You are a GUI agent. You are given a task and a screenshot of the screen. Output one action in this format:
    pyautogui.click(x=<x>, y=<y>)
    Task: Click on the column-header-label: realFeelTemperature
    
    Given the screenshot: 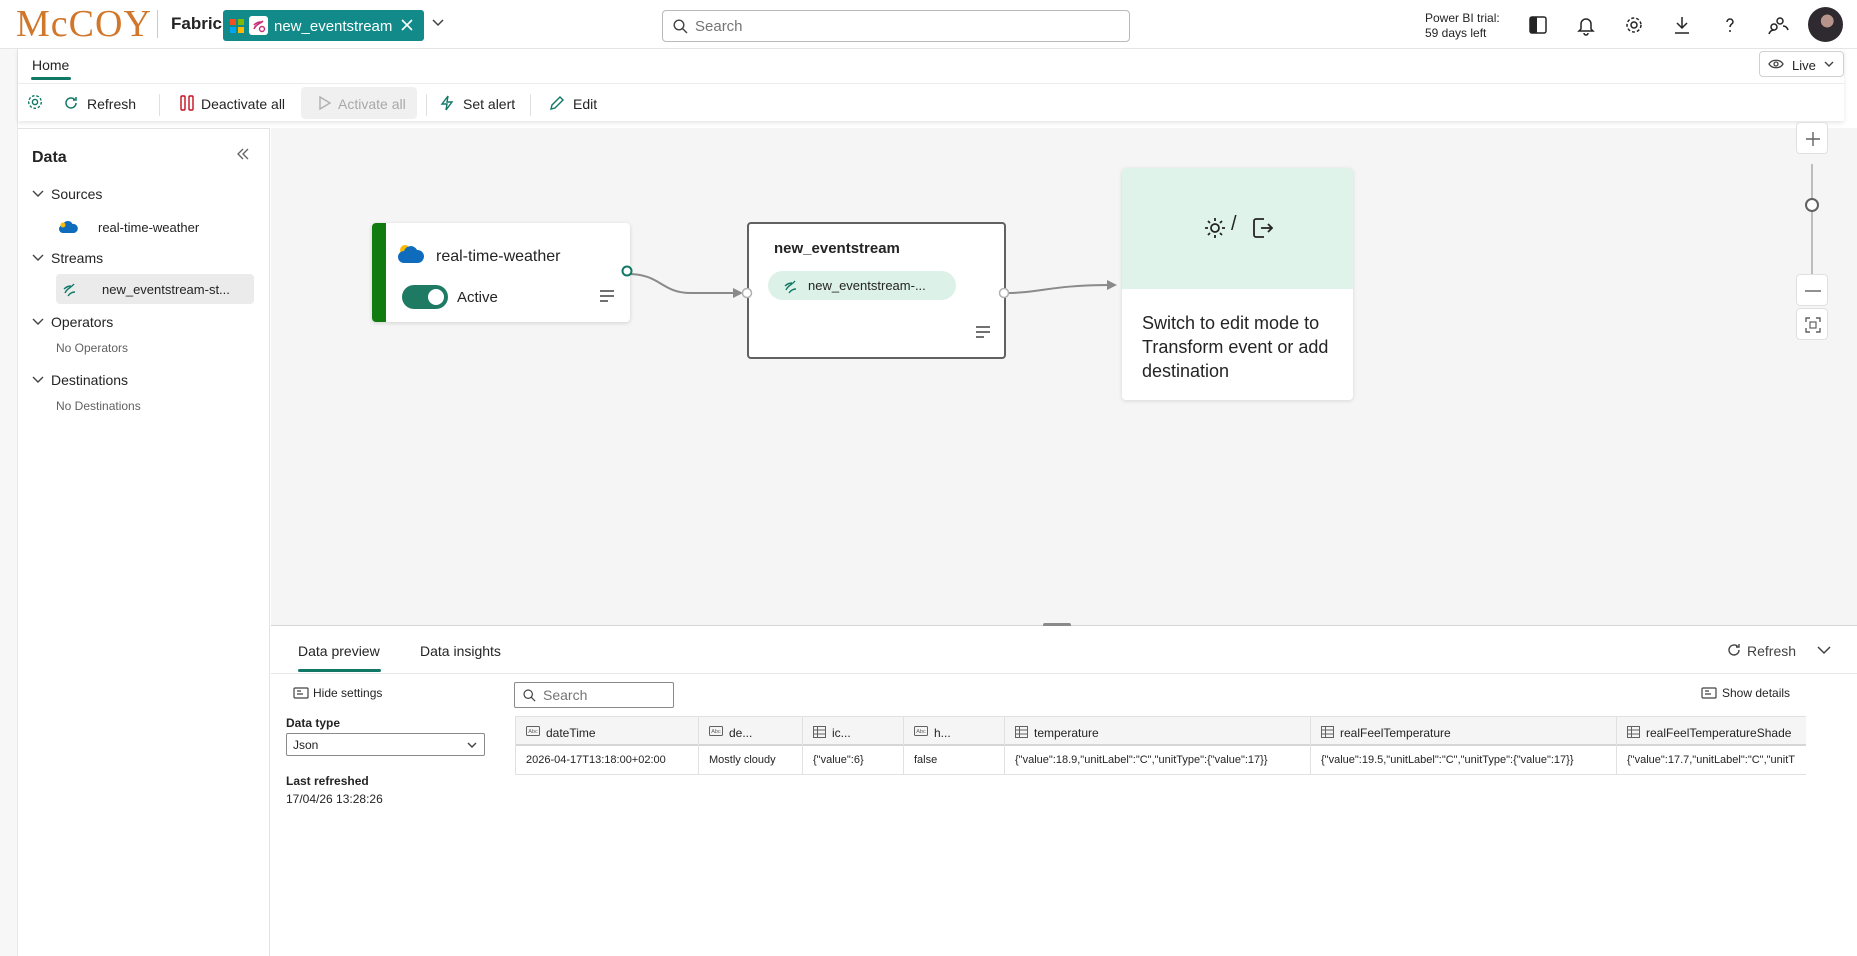 What is the action you would take?
    pyautogui.click(x=1395, y=733)
    